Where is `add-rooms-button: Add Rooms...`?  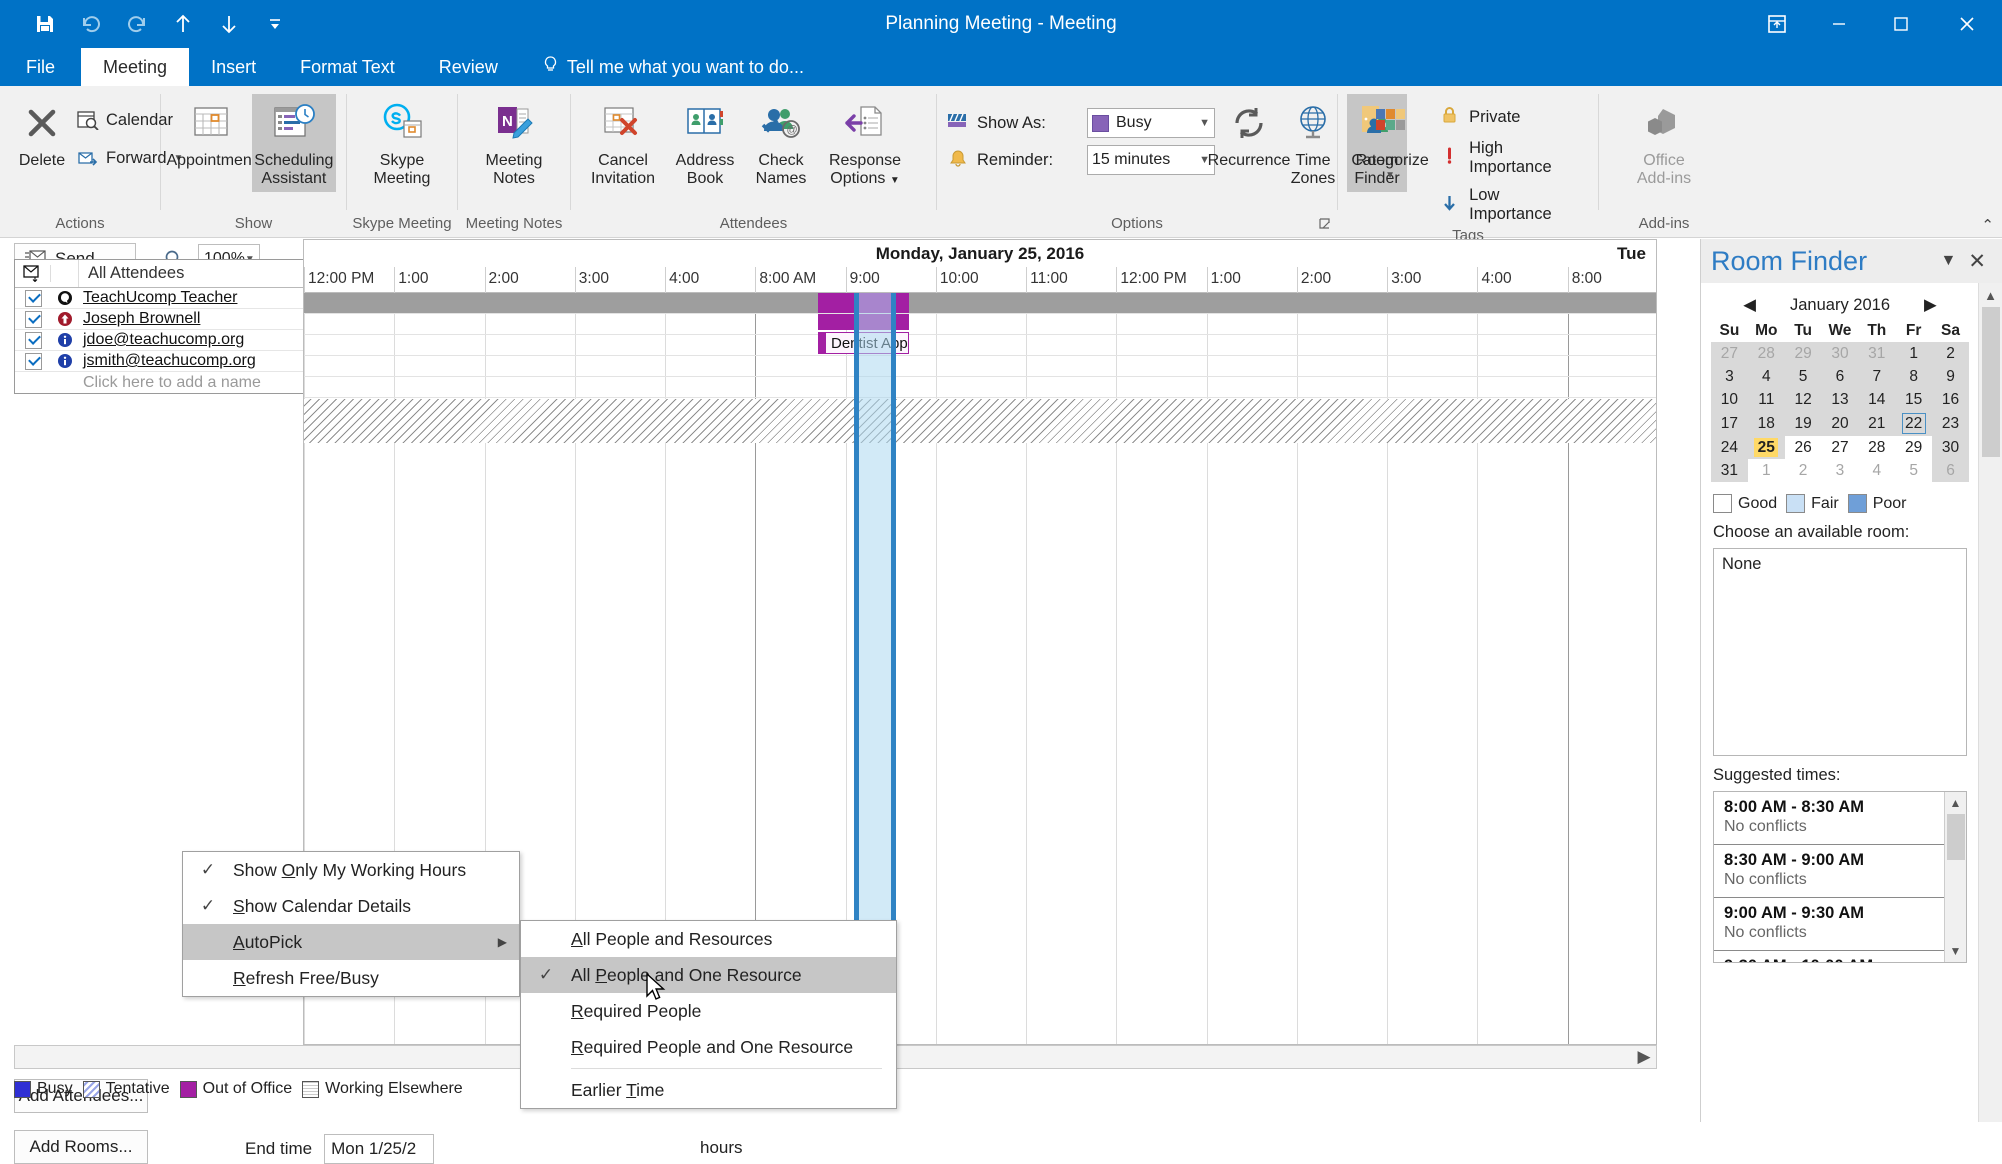 add-rooms-button: Add Rooms... is located at coordinates (81, 1147).